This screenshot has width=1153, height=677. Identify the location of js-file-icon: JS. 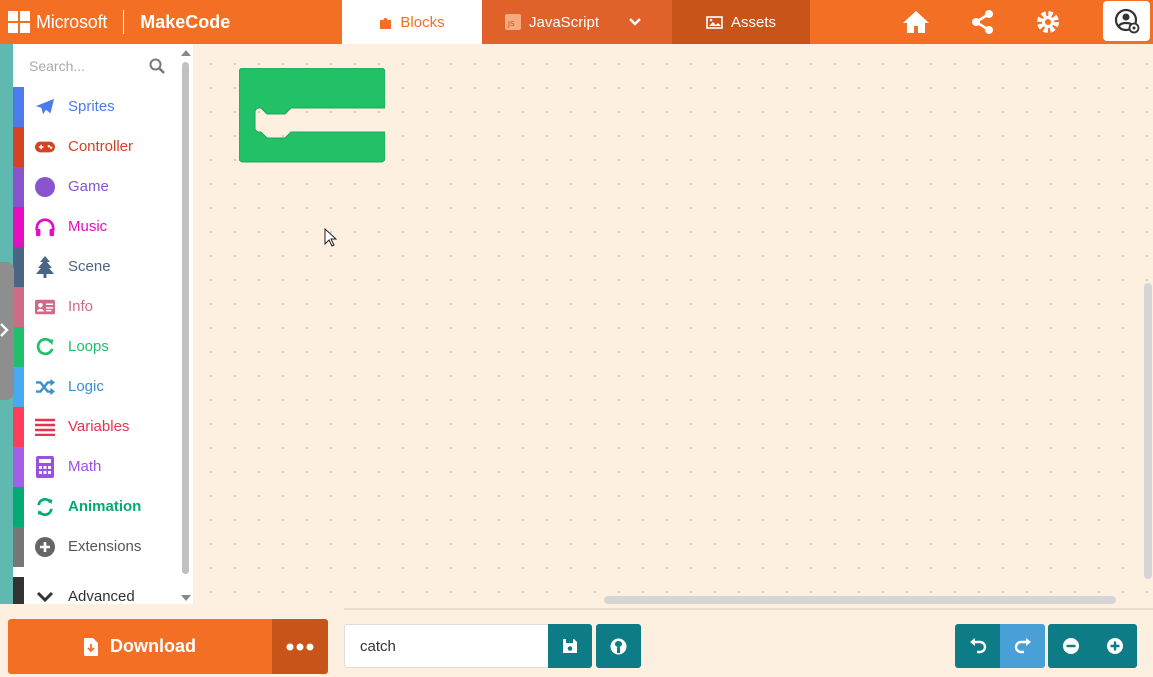
(513, 22).